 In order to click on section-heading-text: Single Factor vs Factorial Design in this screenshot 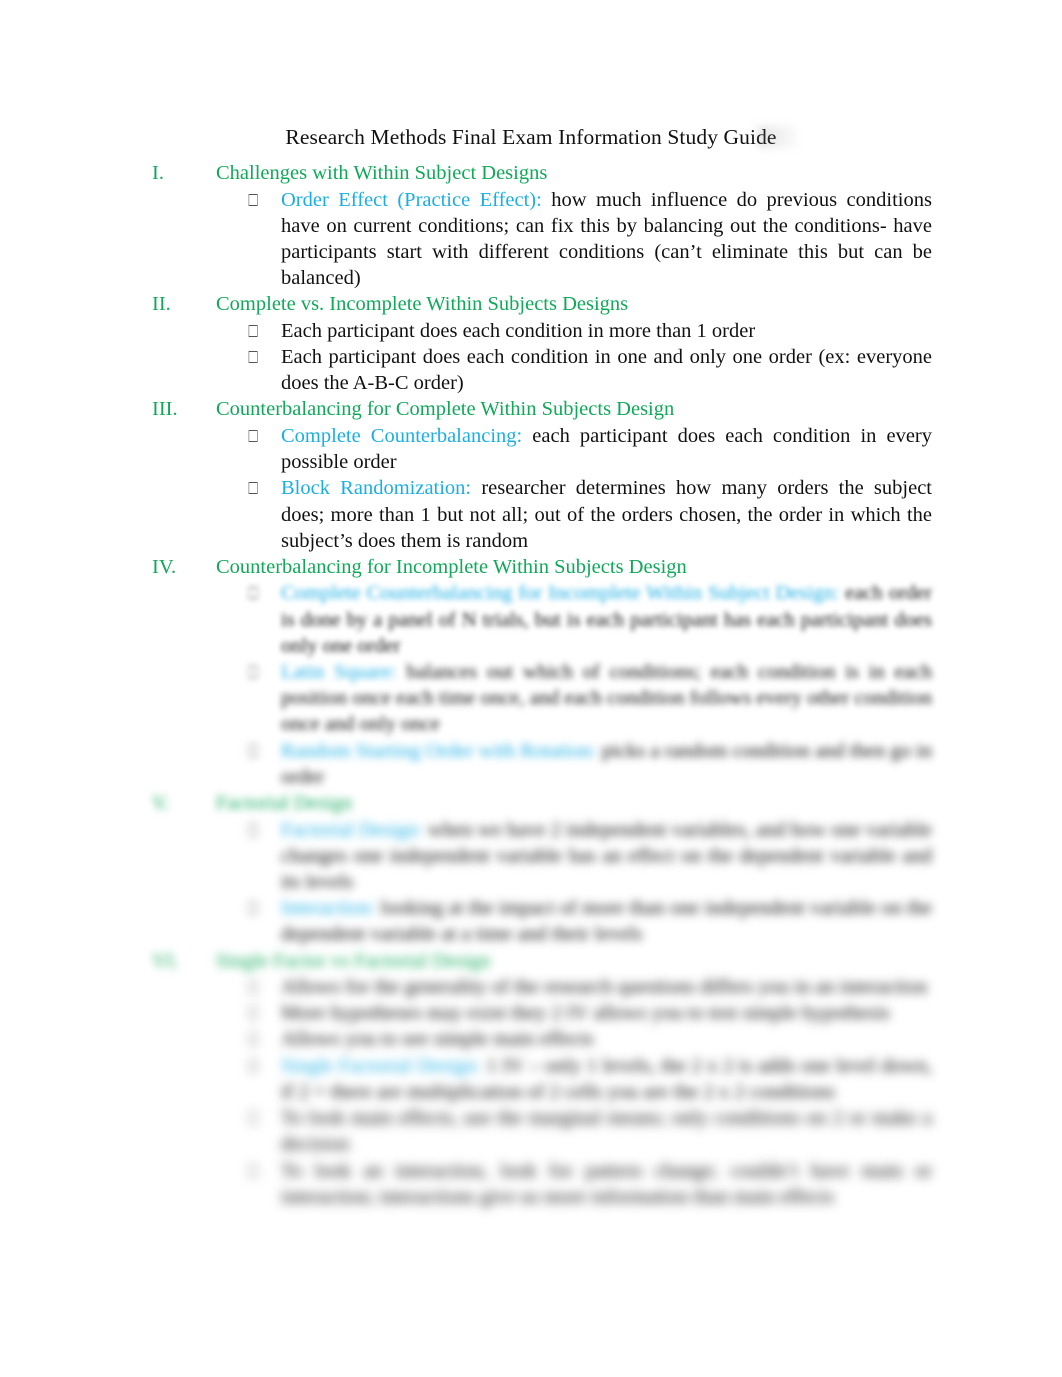, I will do `click(353, 960)`.